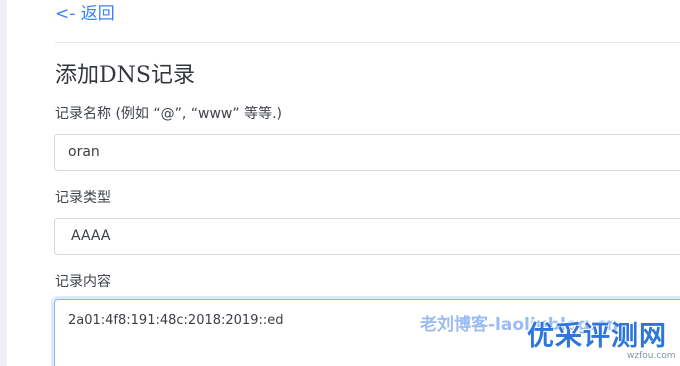 Image resolution: width=680 pixels, height=366 pixels. What do you see at coordinates (168, 114) in the screenshot?
I see `record-name-label: 记录名称 (例如 “@”, “www” 等等.)` at bounding box center [168, 114].